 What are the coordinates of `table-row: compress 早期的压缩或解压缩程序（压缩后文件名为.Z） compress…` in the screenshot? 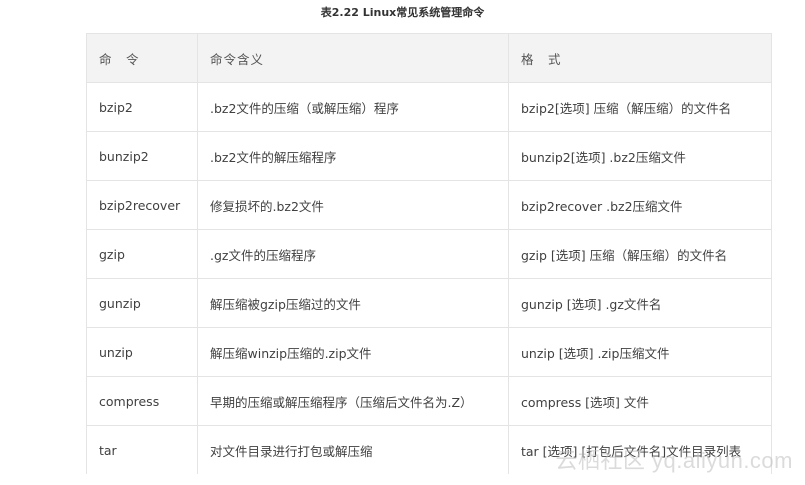 It's located at (429, 401).